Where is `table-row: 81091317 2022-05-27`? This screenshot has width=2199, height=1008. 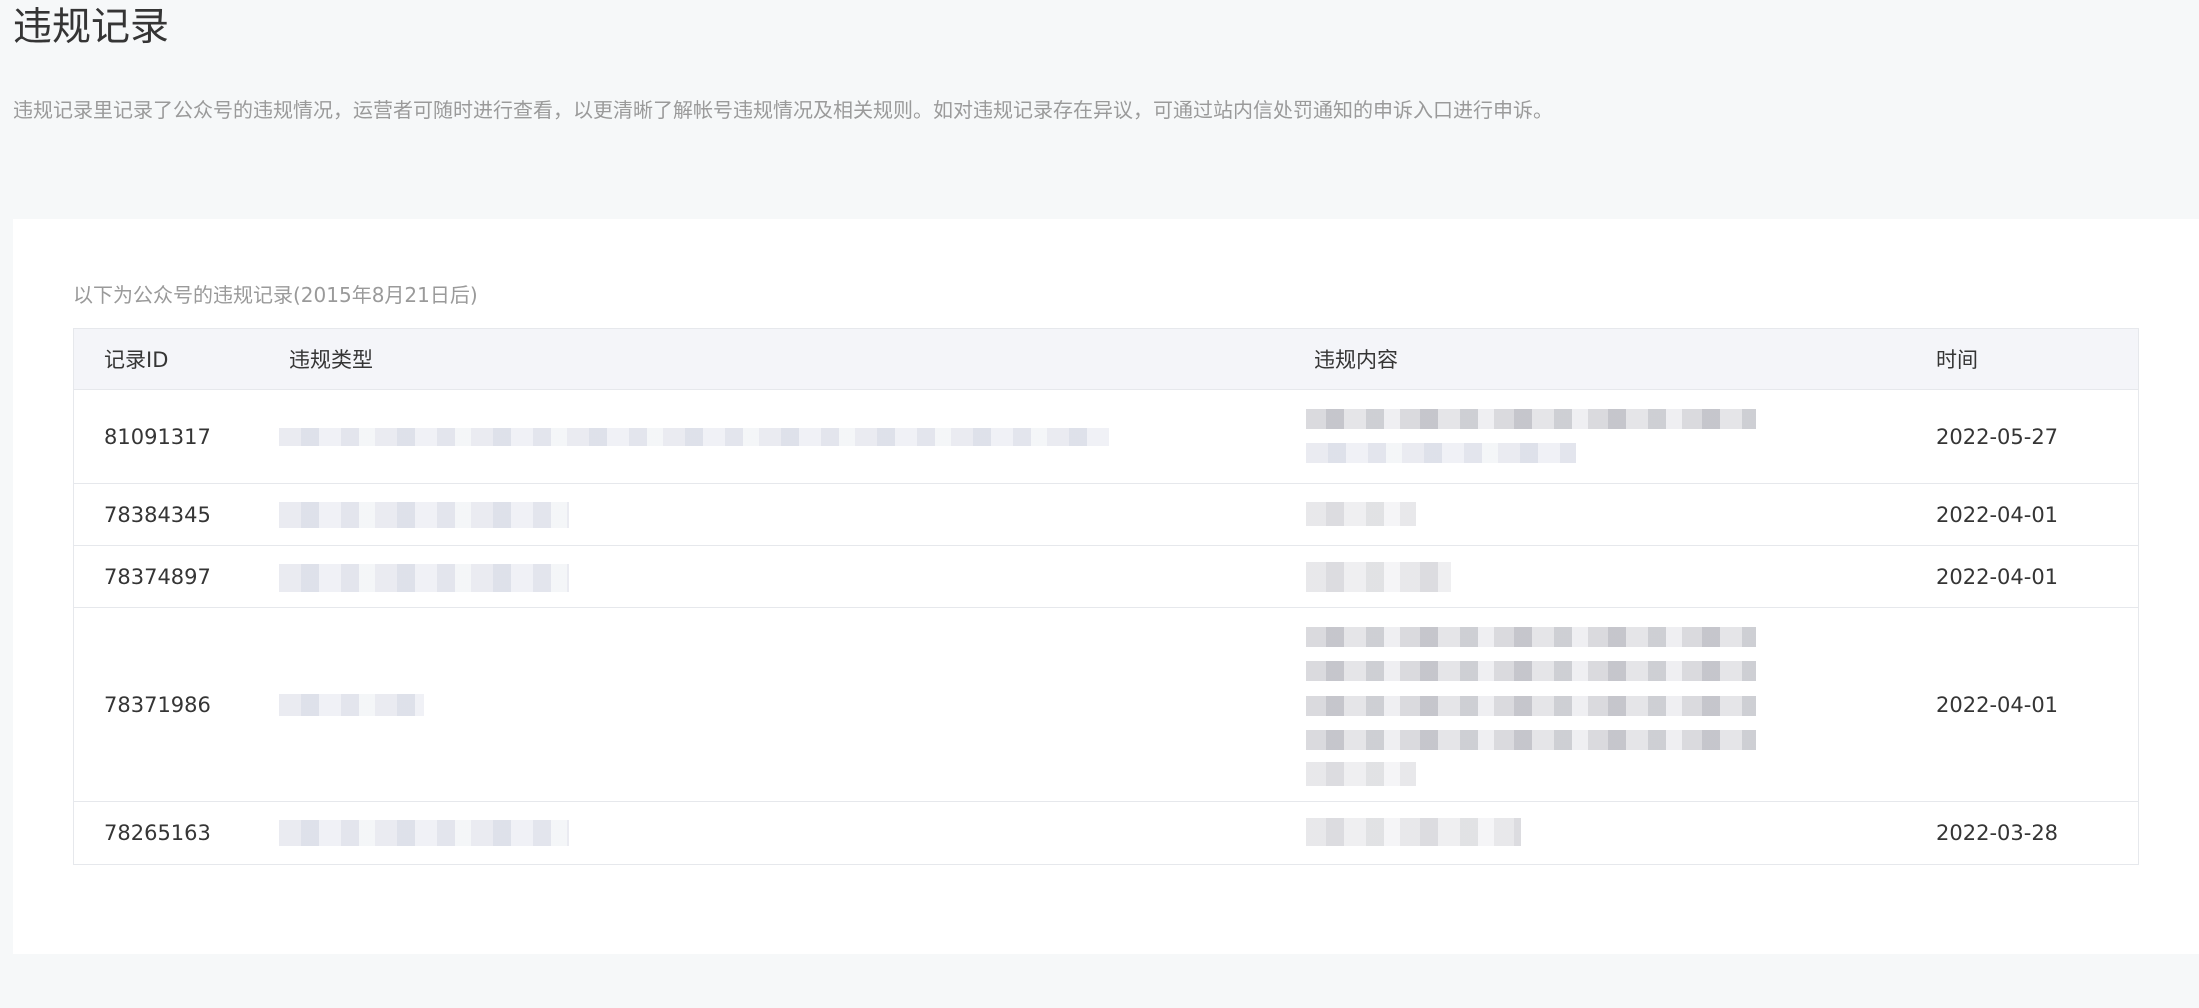
table-row: 81091317 2022-05-27 is located at coordinates (1106, 437).